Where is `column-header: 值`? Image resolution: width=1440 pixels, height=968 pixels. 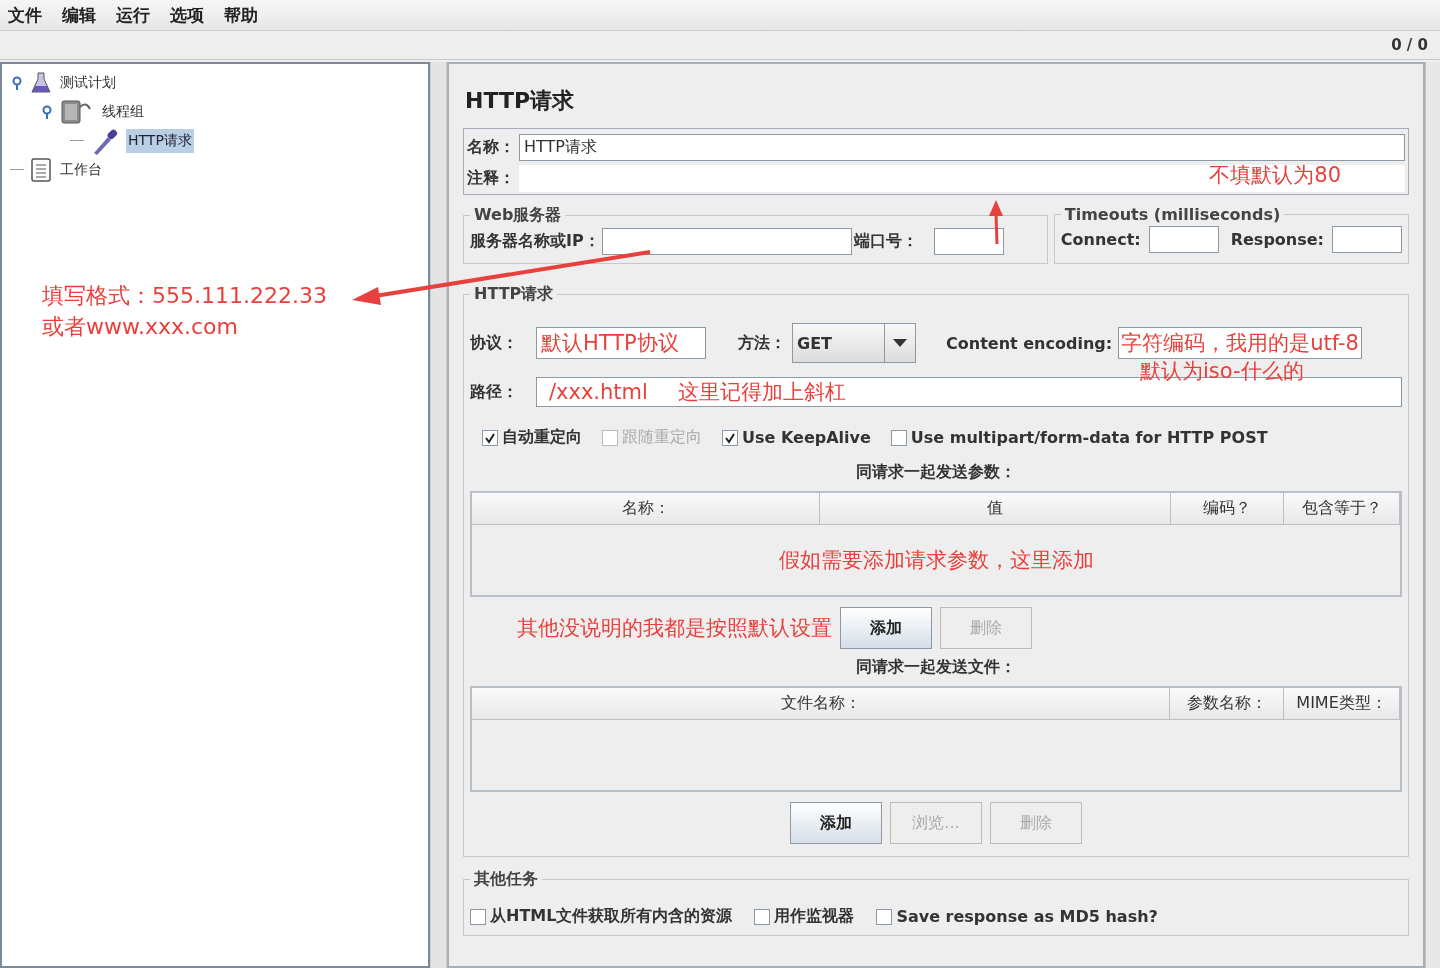
column-header: 值 is located at coordinates (995, 509).